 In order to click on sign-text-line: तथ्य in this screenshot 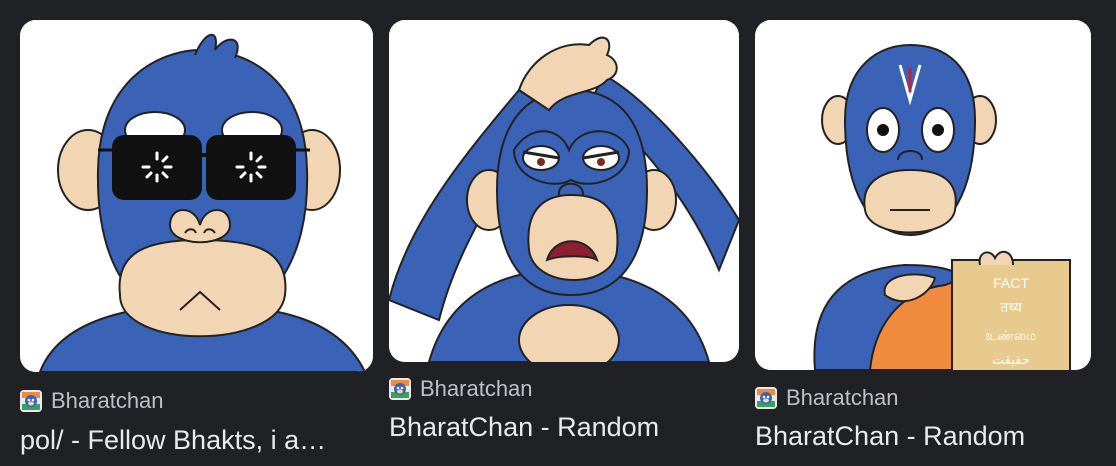, I will do `click(1011, 308)`.